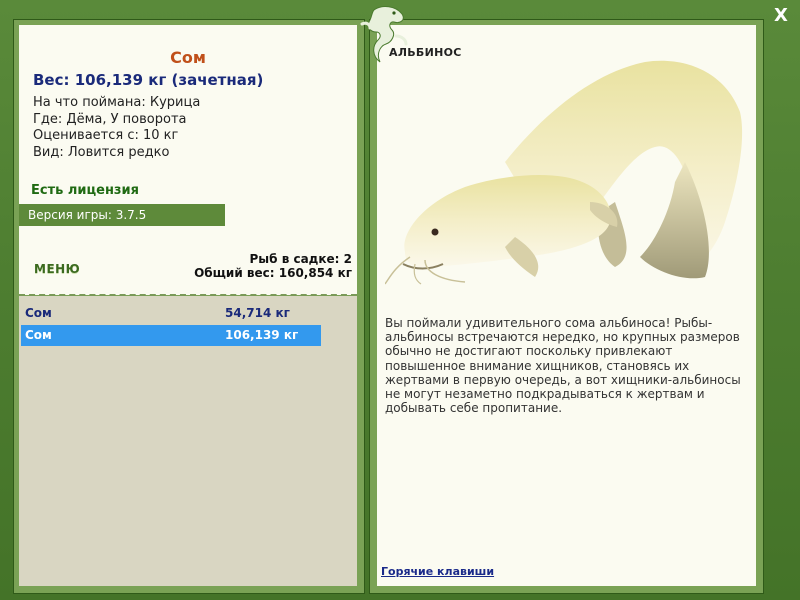 This screenshot has width=800, height=600. Describe the element at coordinates (106, 135) in the screenshot. I see `min-weight-info: Оценивается с: 10 кг` at that location.